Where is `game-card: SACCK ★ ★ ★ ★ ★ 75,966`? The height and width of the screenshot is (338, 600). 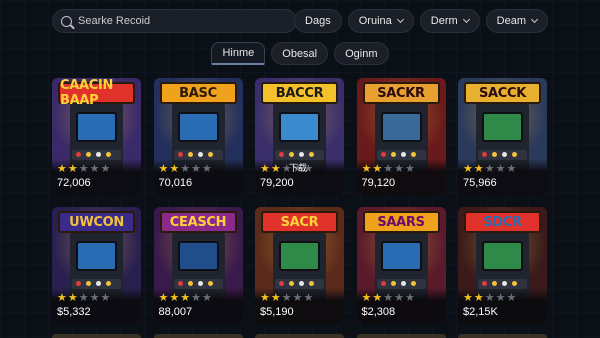
game-card: SACCK ★ ★ ★ ★ ★ 75,966 is located at coordinates (502, 136).